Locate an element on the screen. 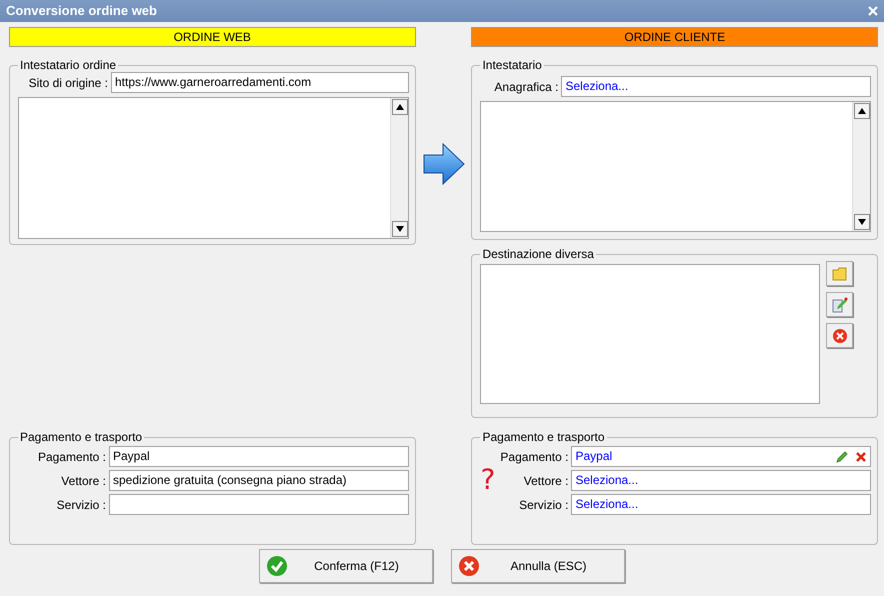 The width and height of the screenshot is (884, 596). list-field is located at coordinates (650, 334).